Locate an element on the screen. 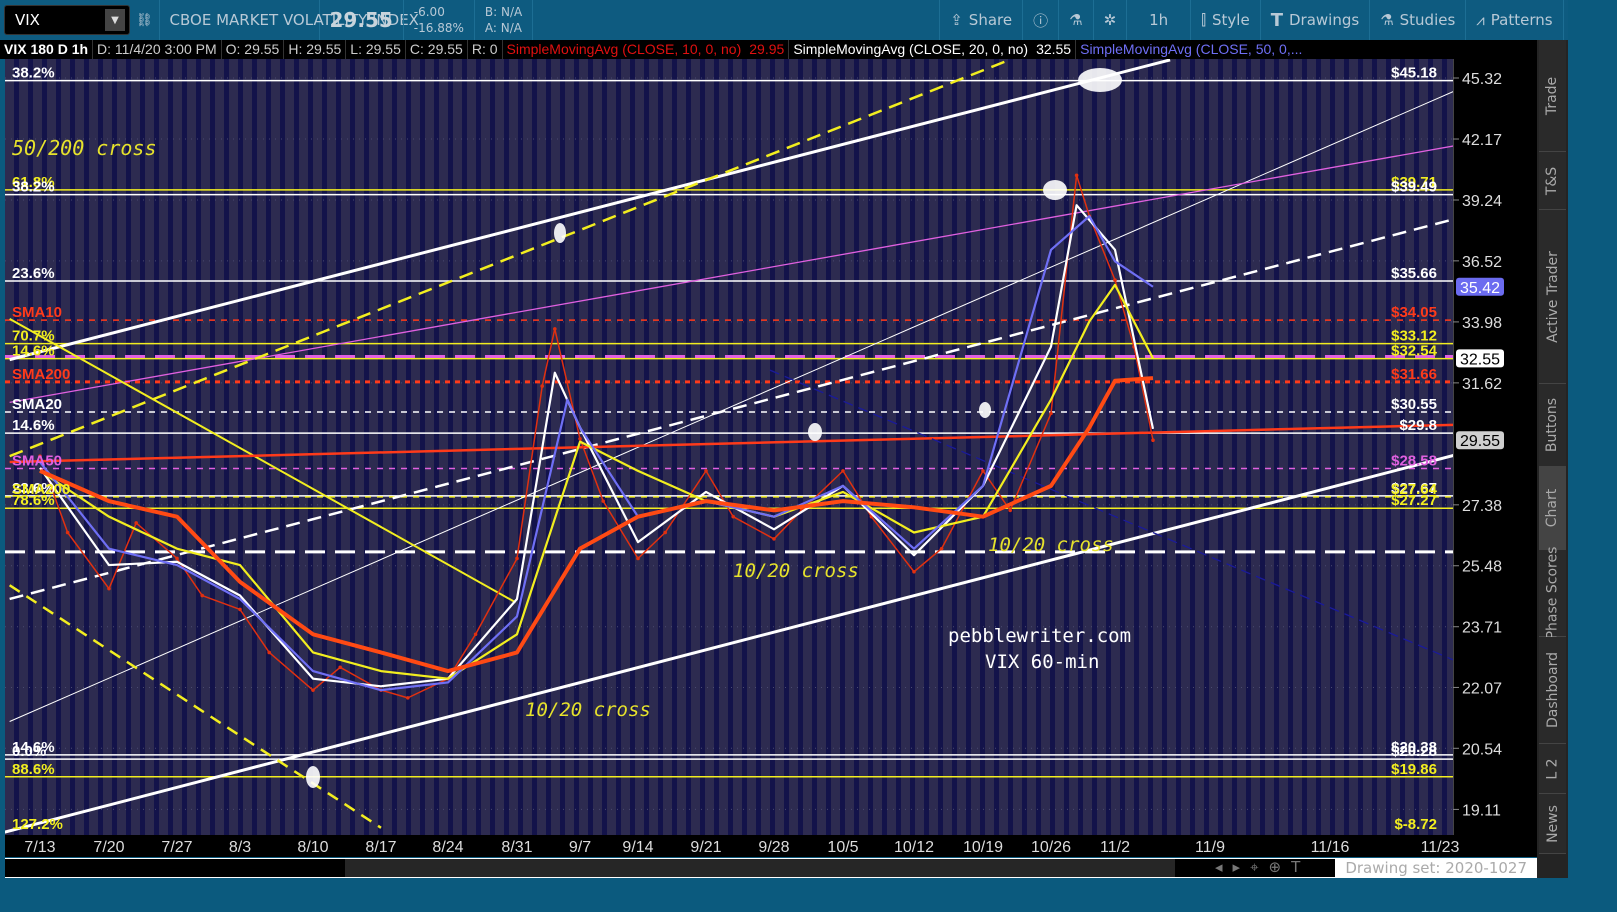 The width and height of the screenshot is (1617, 912). scroll-right-icon: ▸ is located at coordinates (1237, 867).